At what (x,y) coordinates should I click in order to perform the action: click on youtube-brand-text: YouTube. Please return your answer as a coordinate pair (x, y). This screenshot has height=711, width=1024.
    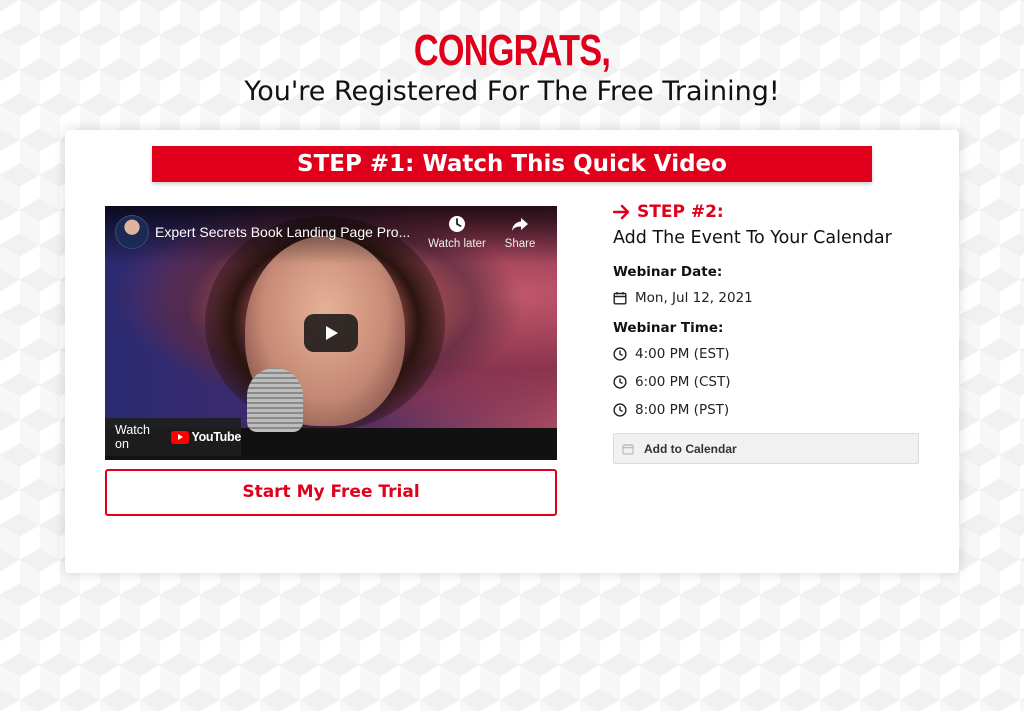
    Looking at the image, I should click on (216, 437).